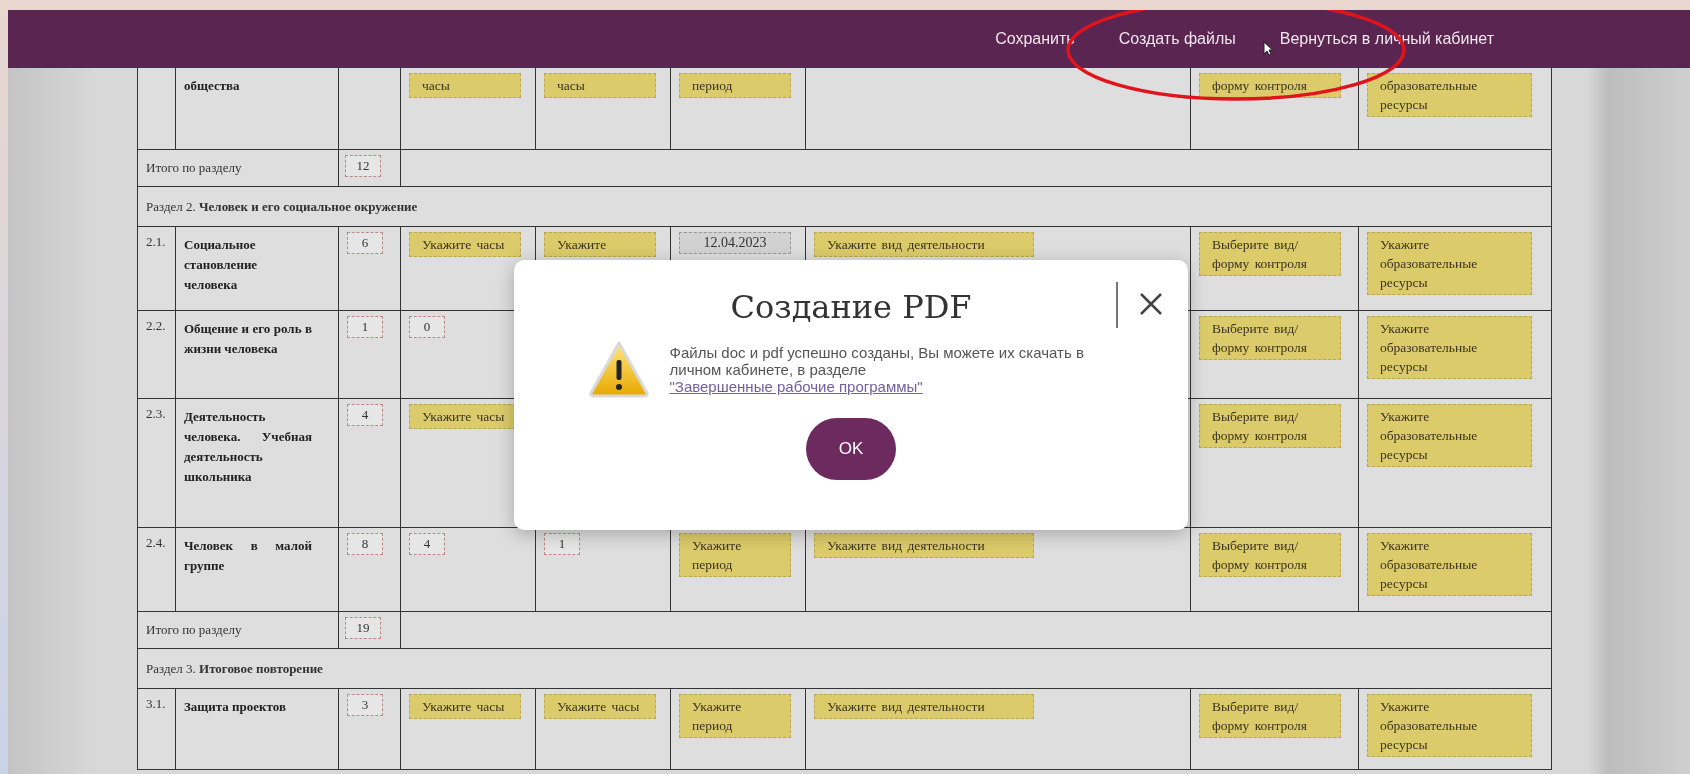  Describe the element at coordinates (365, 544) in the screenshot. I see `number-field: 8` at that location.